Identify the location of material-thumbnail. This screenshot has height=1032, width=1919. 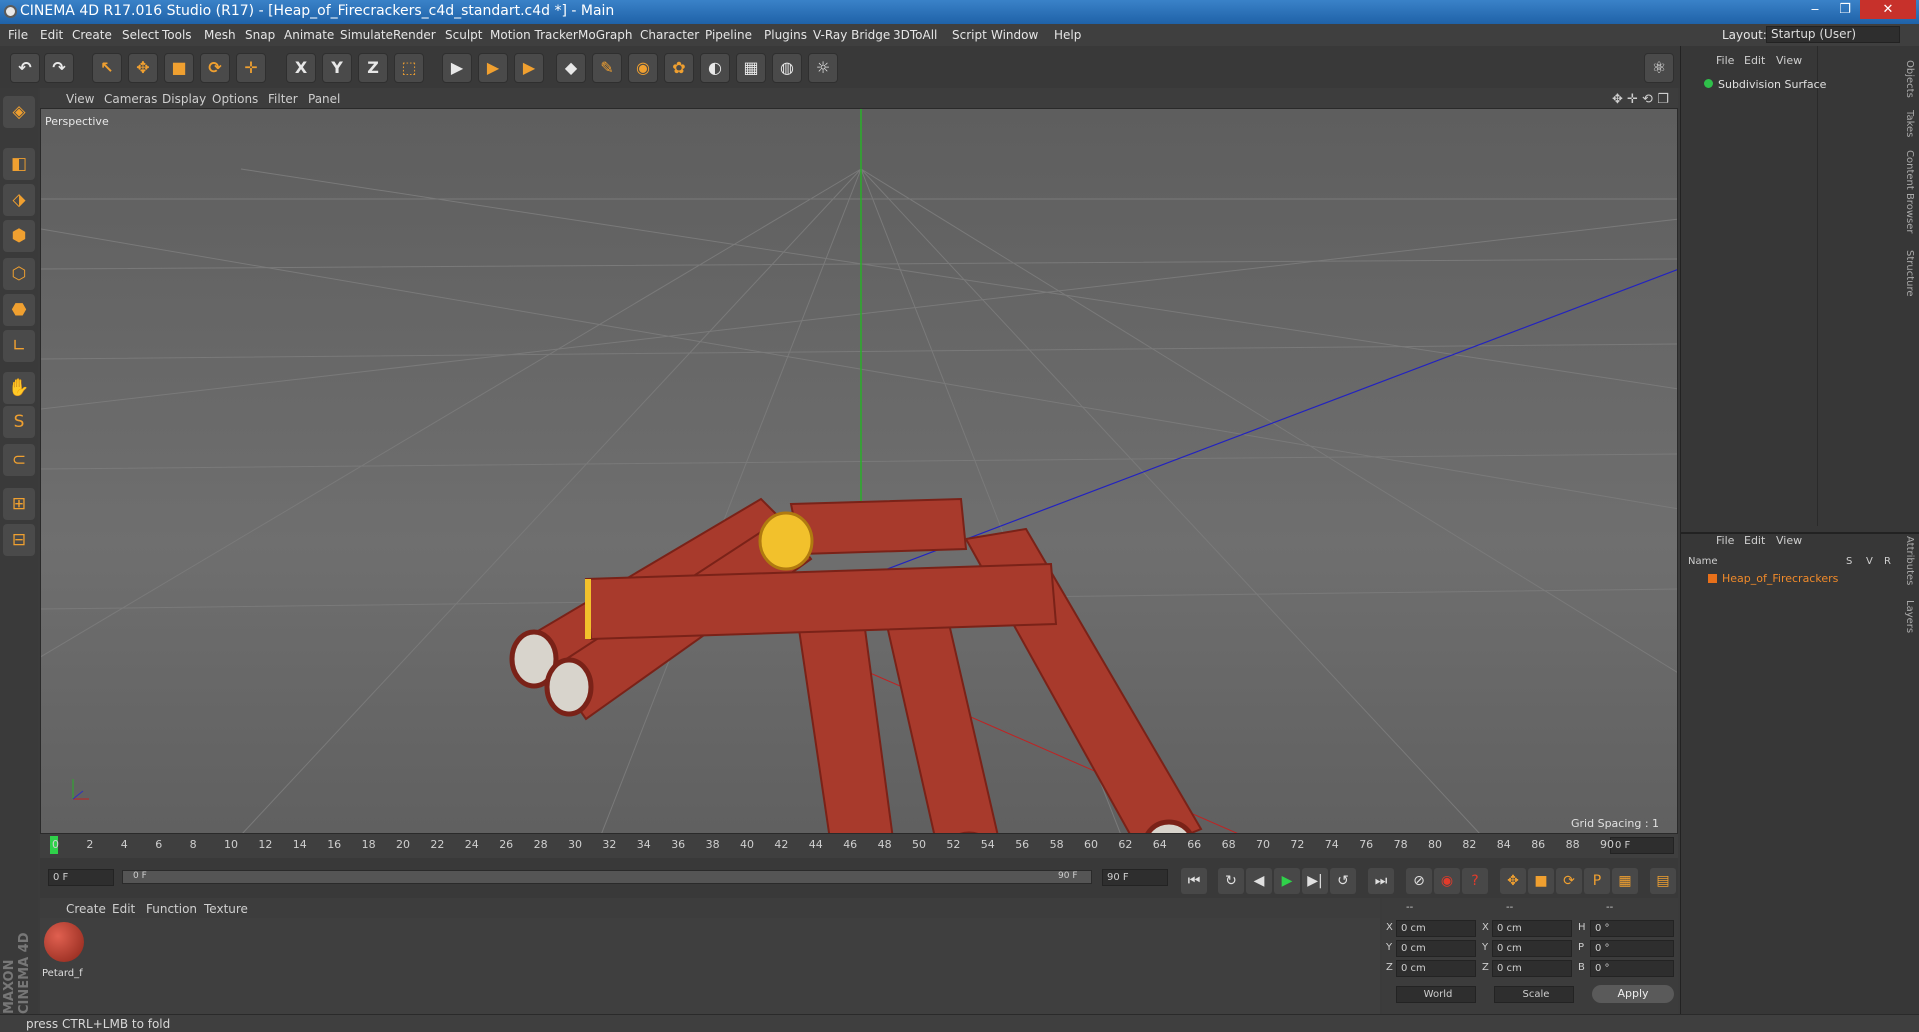
(64, 942).